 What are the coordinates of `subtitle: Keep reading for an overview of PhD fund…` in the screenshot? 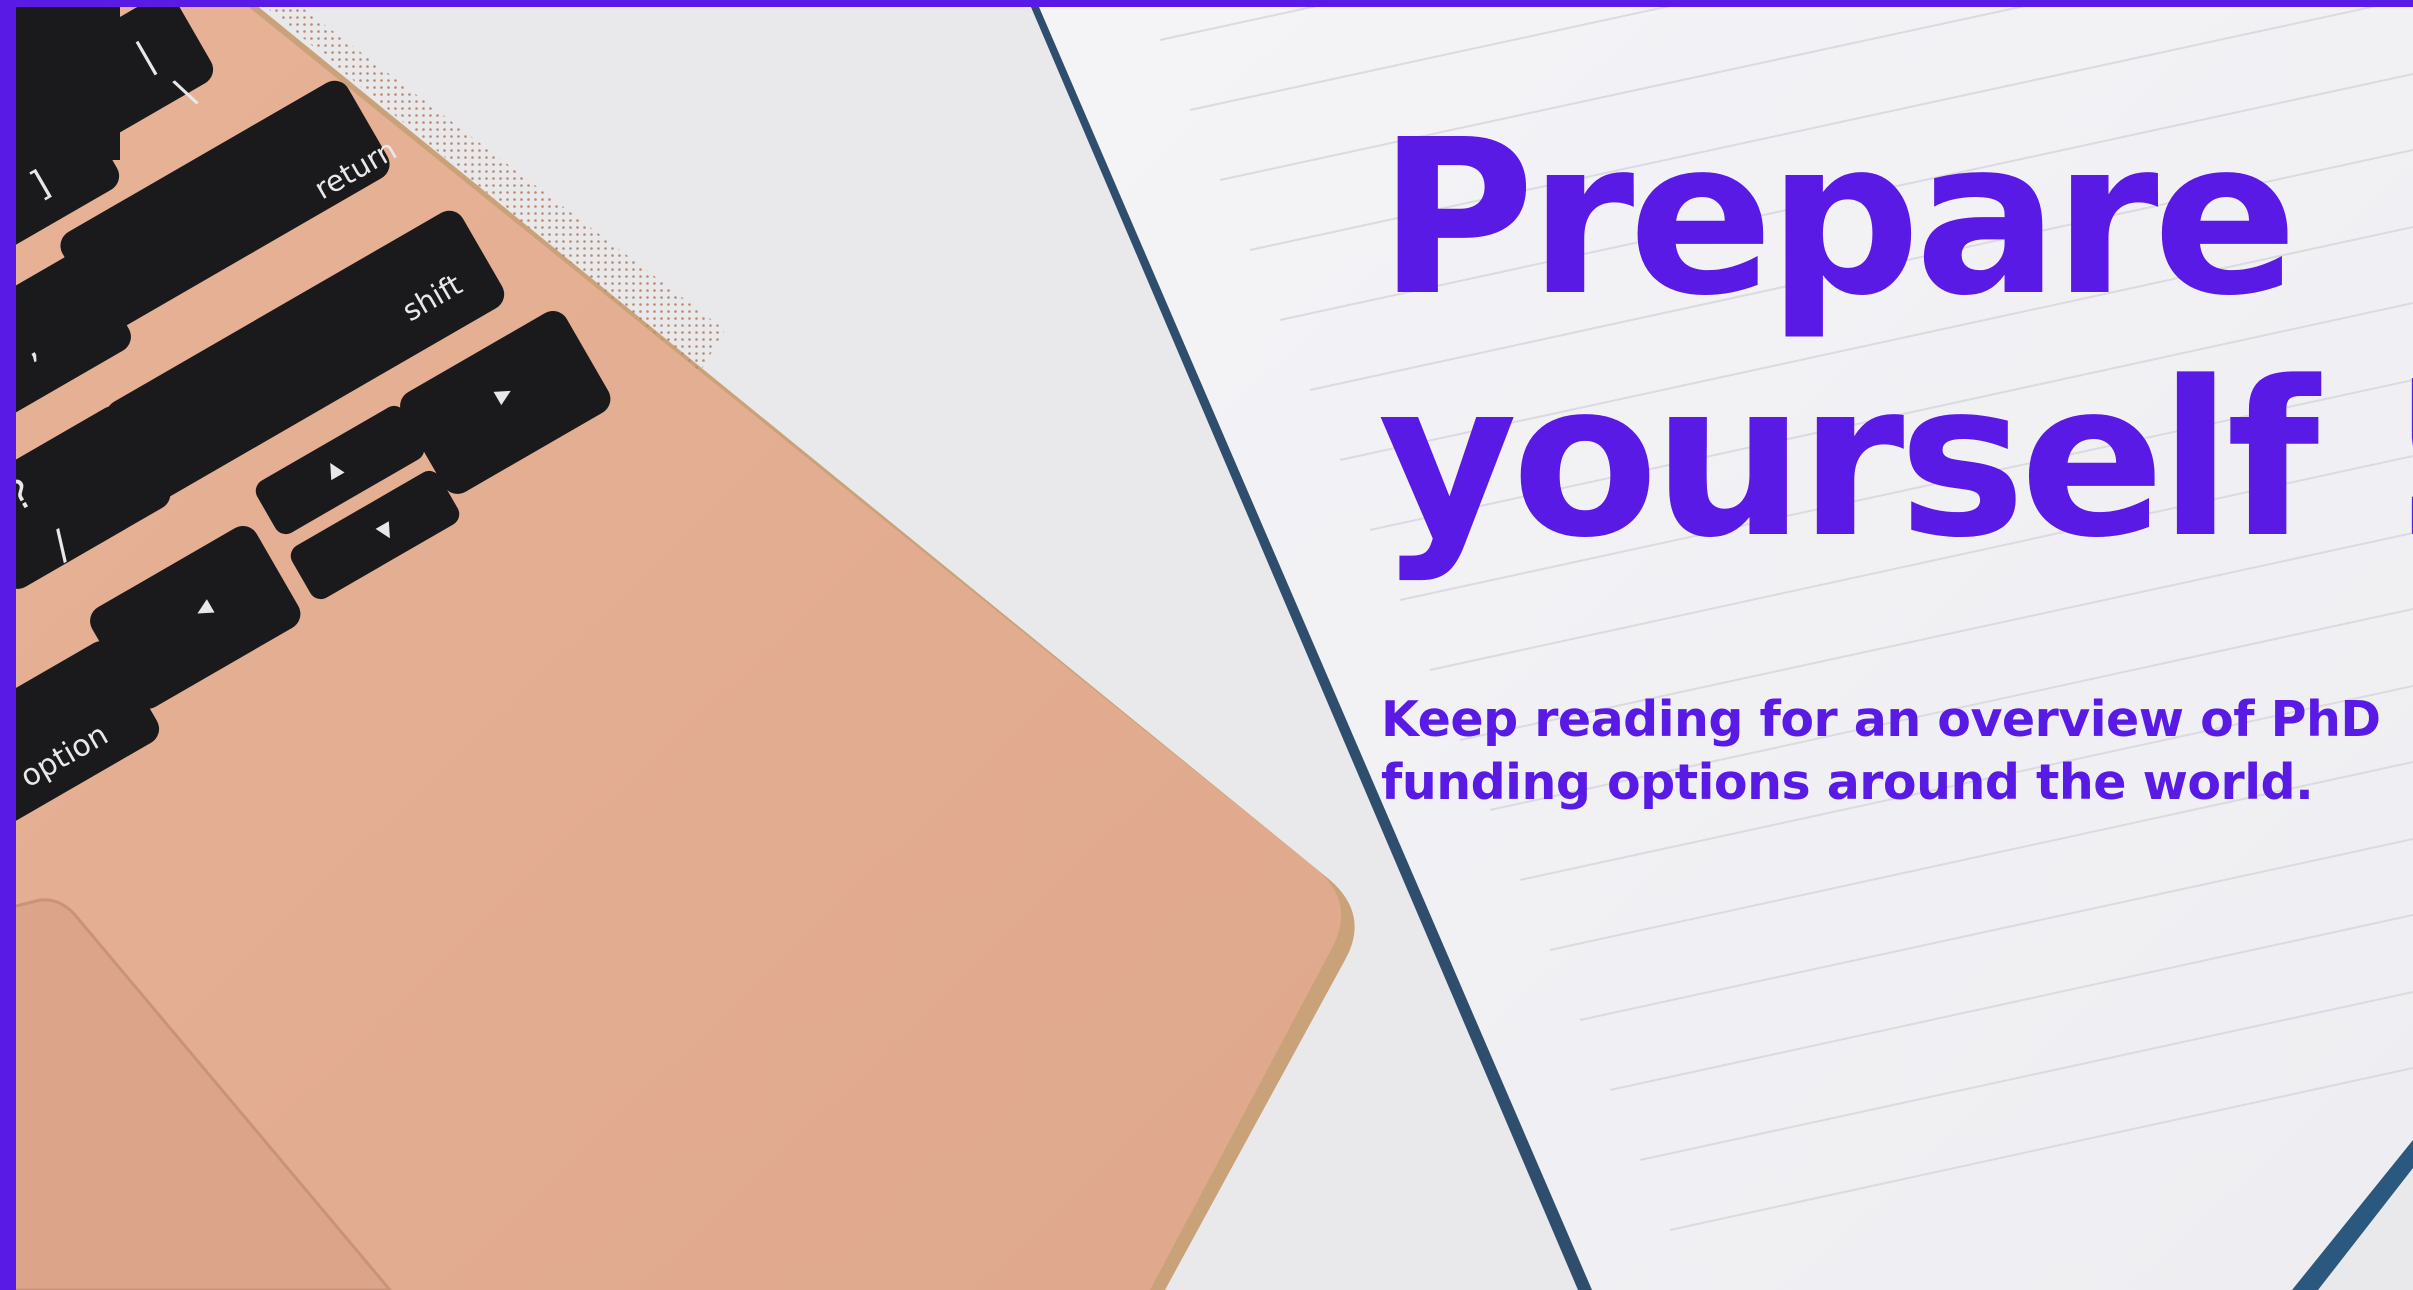 It's located at (1896, 751).